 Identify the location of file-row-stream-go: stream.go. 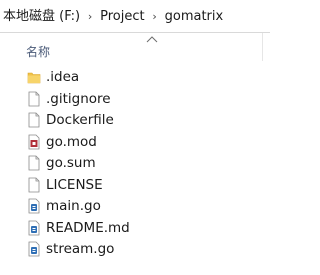
(135, 249).